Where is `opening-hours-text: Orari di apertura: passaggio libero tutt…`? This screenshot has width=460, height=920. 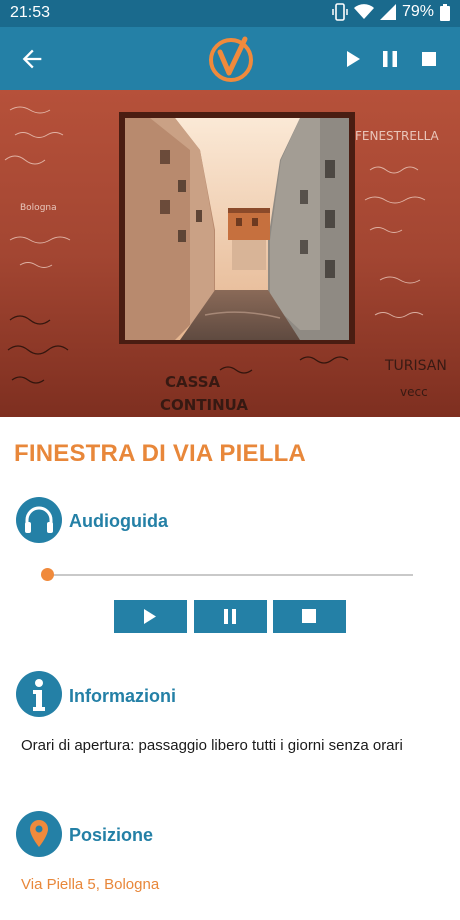 opening-hours-text: Orari di apertura: passaggio libero tutt… is located at coordinates (212, 745).